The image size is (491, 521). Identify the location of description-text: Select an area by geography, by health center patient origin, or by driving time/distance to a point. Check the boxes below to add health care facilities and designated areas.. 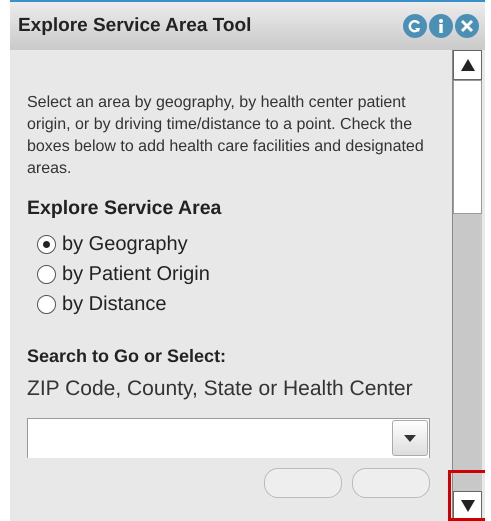
(226, 136).